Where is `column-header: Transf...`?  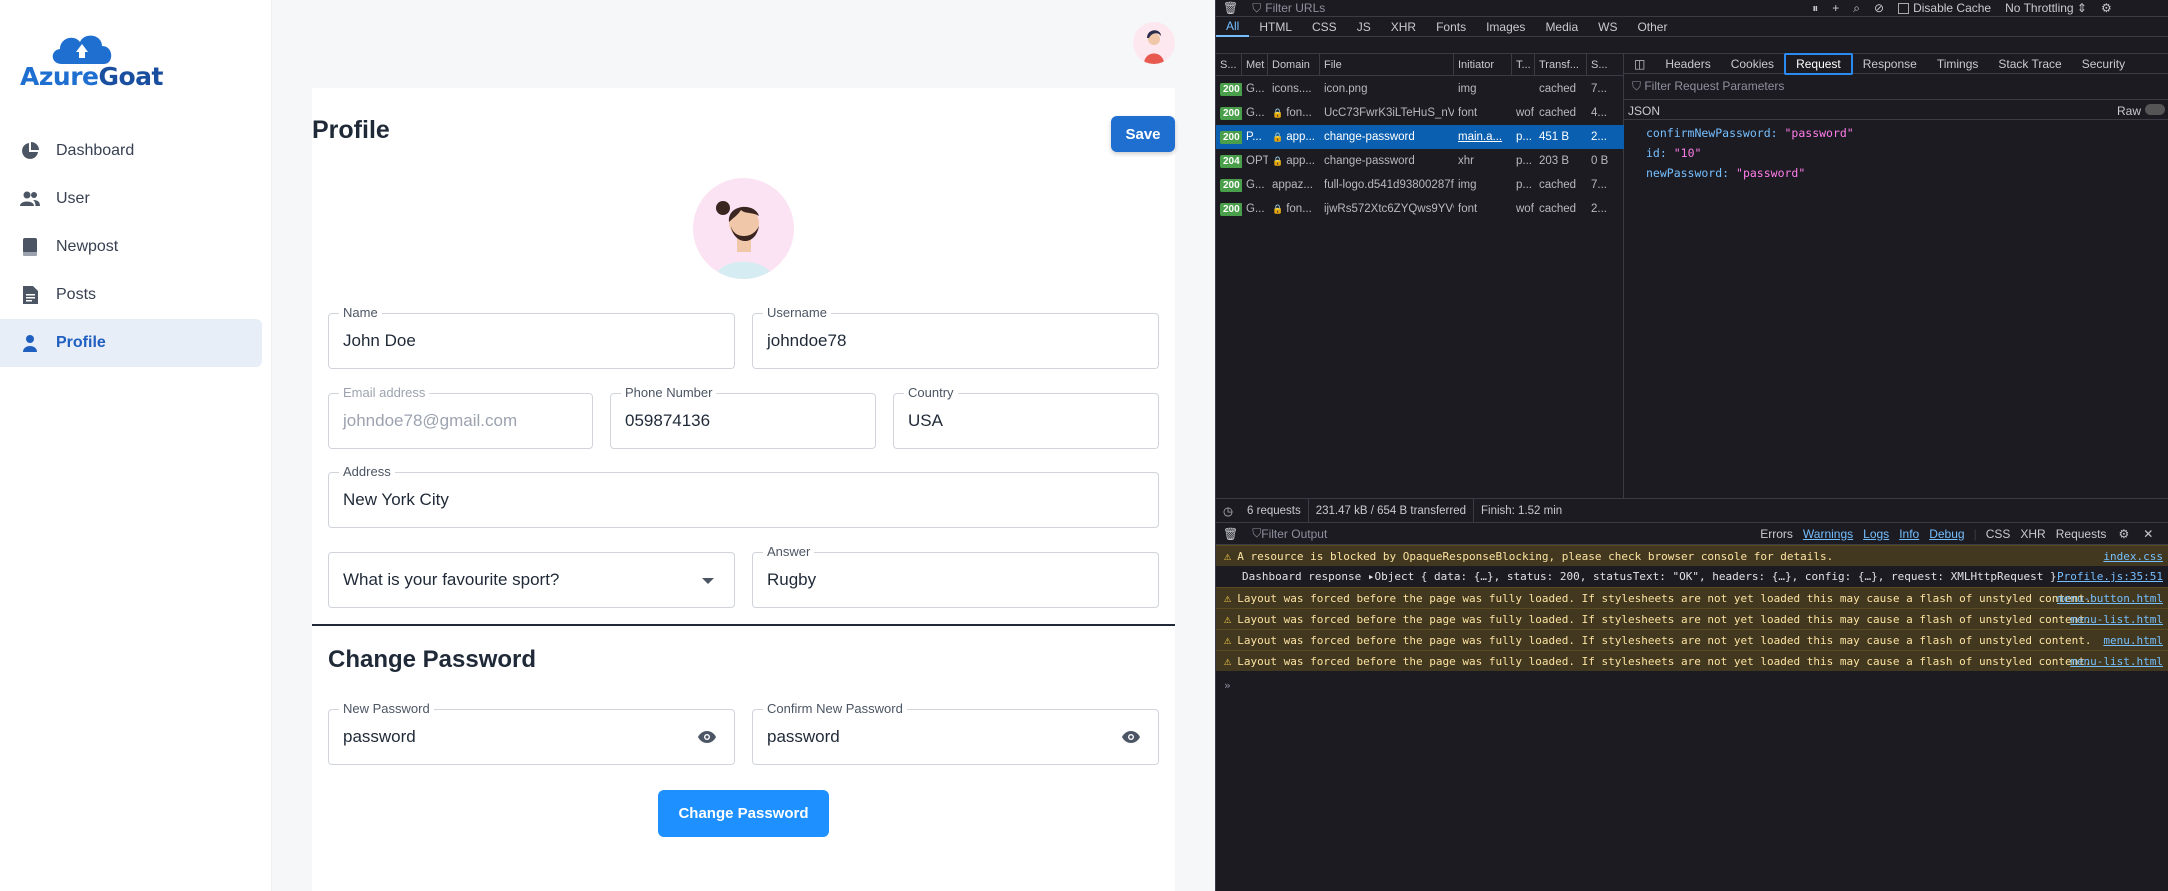 column-header: Transf... is located at coordinates (1561, 64).